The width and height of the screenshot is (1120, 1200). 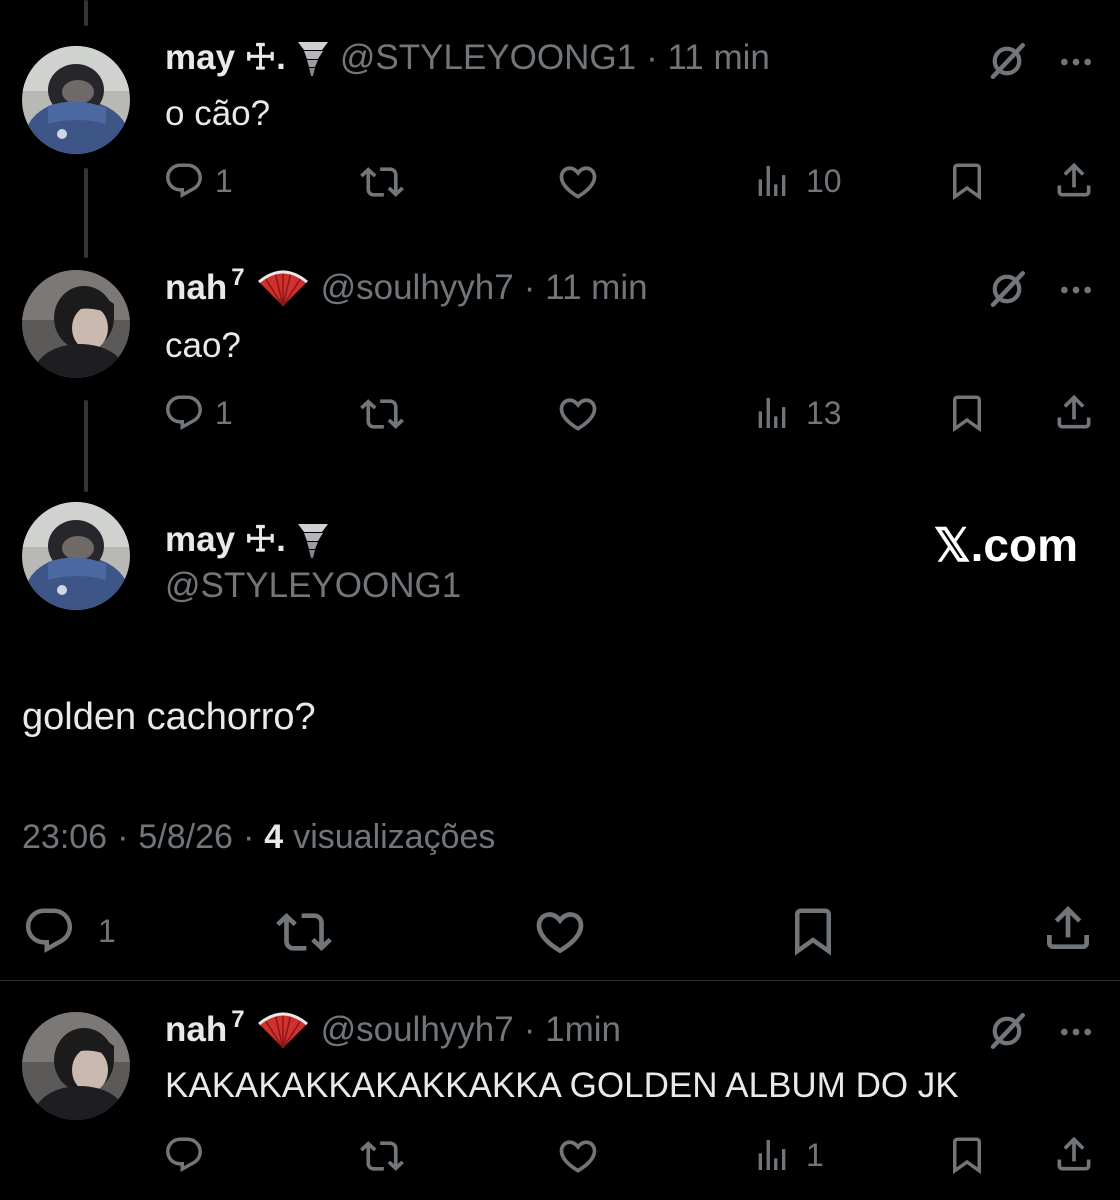 What do you see at coordinates (394, 837) in the screenshot?
I see `views-label: visualizações` at bounding box center [394, 837].